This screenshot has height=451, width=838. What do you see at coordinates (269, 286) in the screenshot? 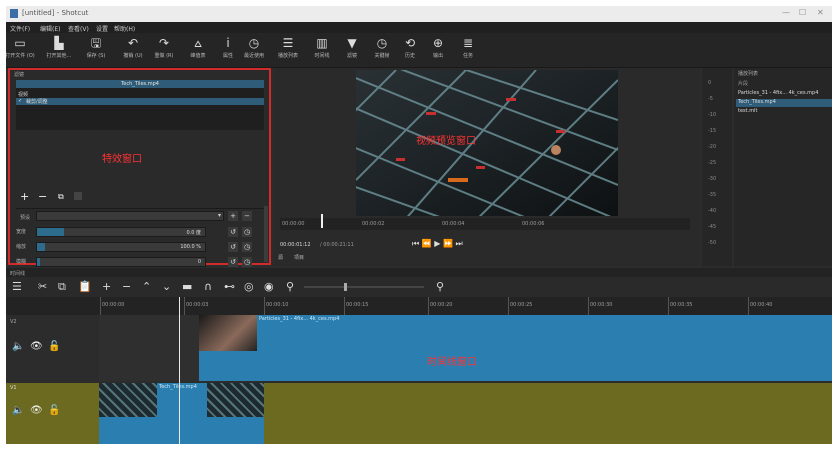
I see `ripple-all-icon: ◉` at bounding box center [269, 286].